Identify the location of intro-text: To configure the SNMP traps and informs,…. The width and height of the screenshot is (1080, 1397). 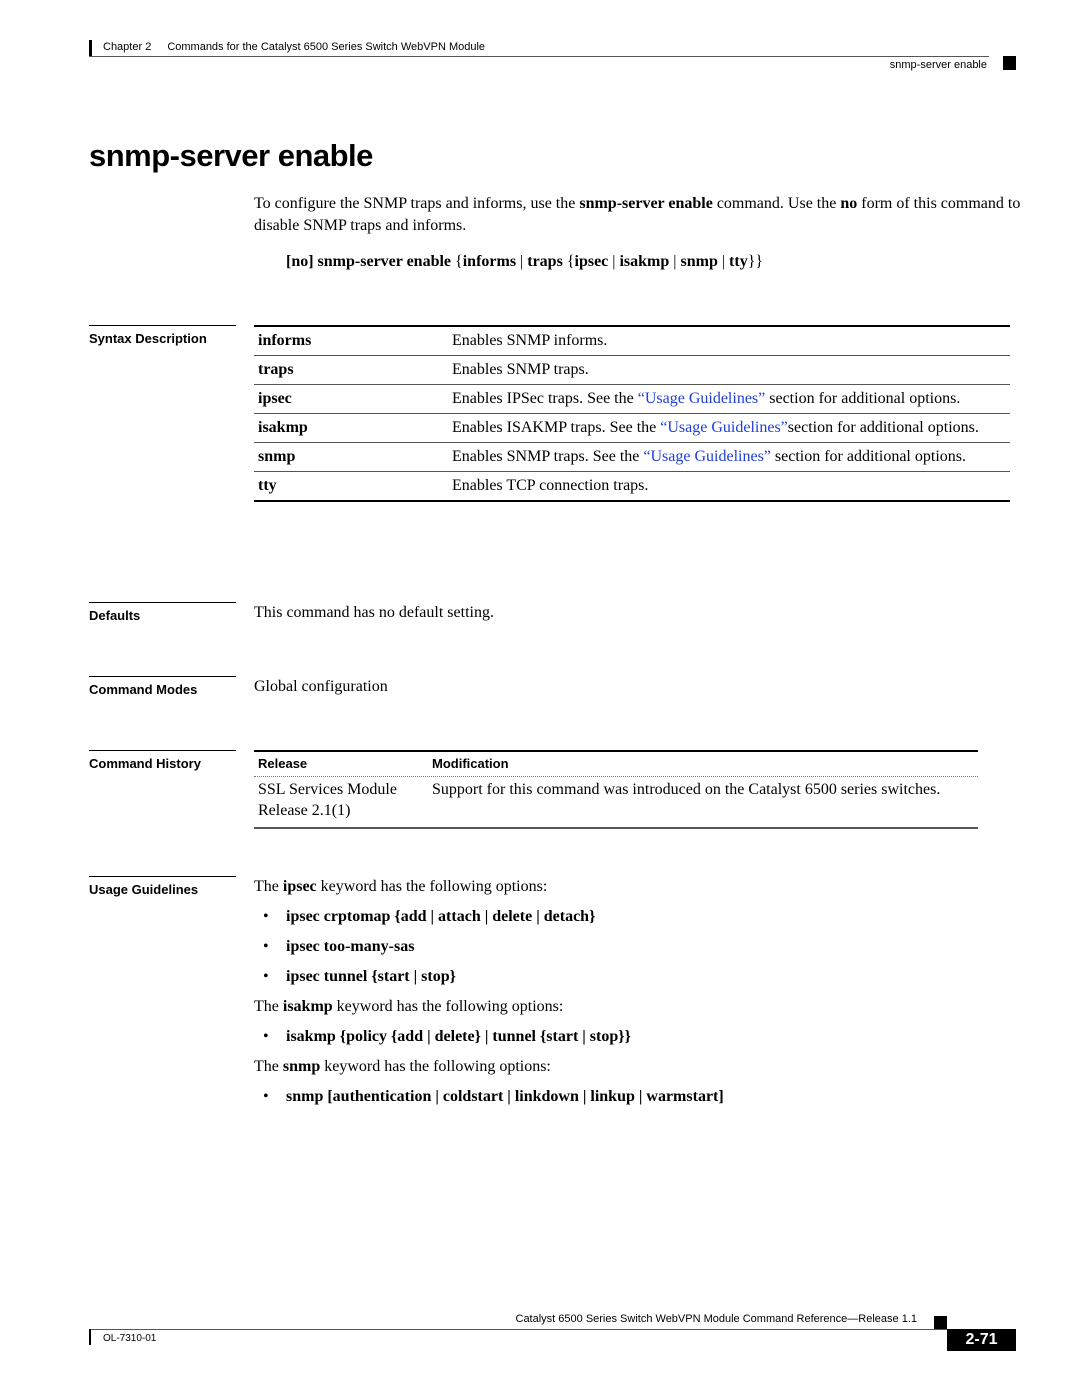
(417, 203).